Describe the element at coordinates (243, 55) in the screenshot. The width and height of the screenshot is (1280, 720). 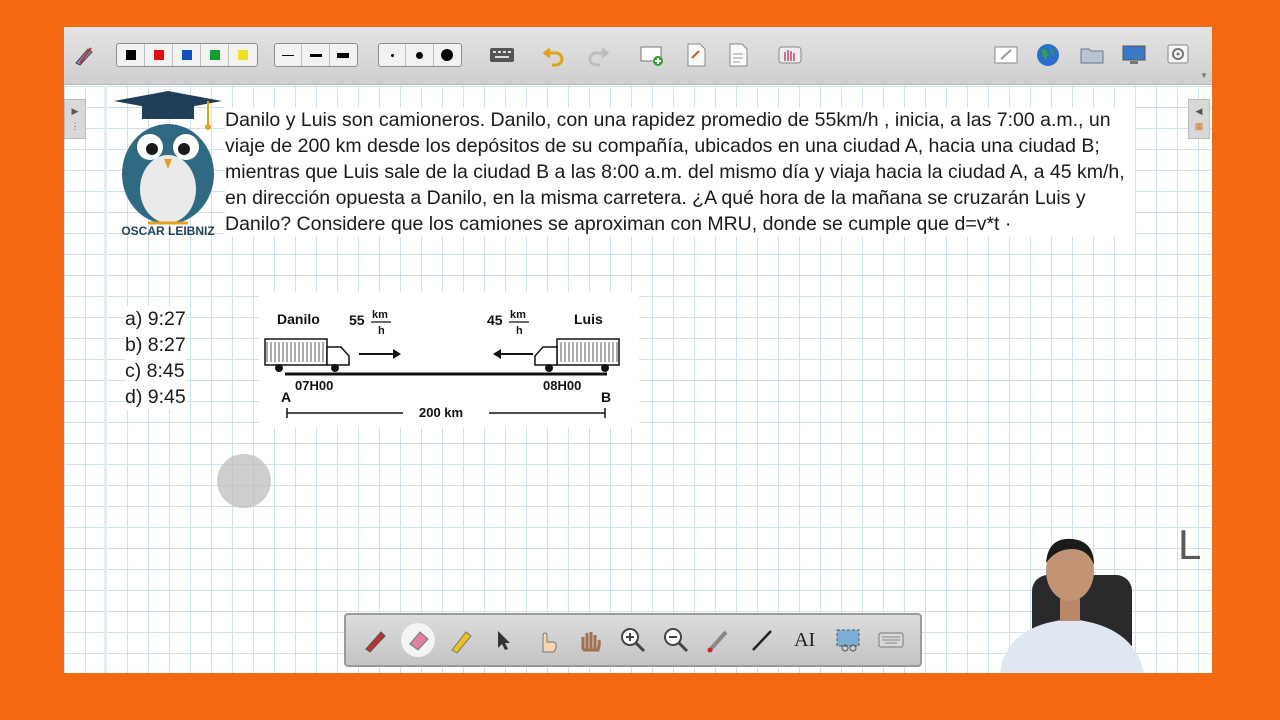
I see `color-yellow` at that location.